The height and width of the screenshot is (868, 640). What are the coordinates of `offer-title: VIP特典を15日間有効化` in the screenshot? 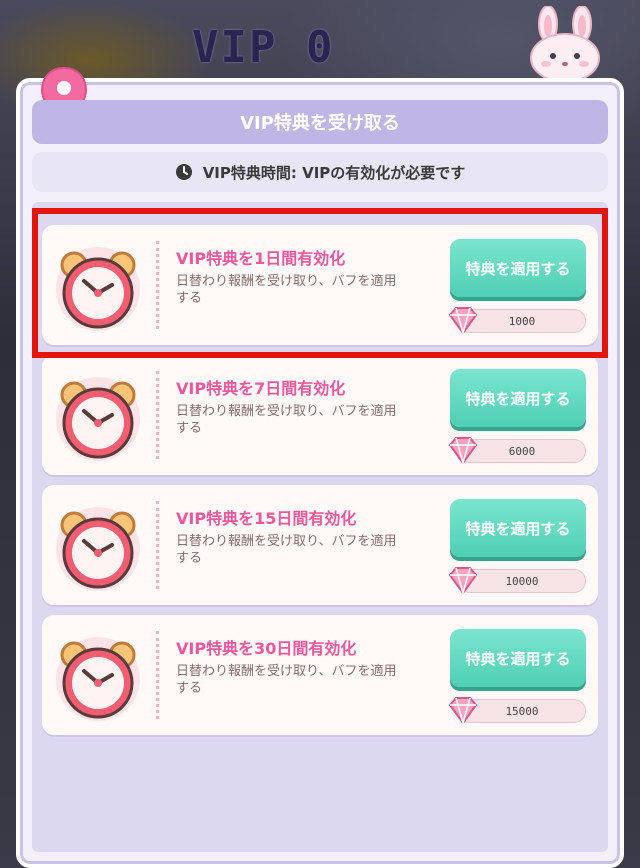 It's located at (266, 518).